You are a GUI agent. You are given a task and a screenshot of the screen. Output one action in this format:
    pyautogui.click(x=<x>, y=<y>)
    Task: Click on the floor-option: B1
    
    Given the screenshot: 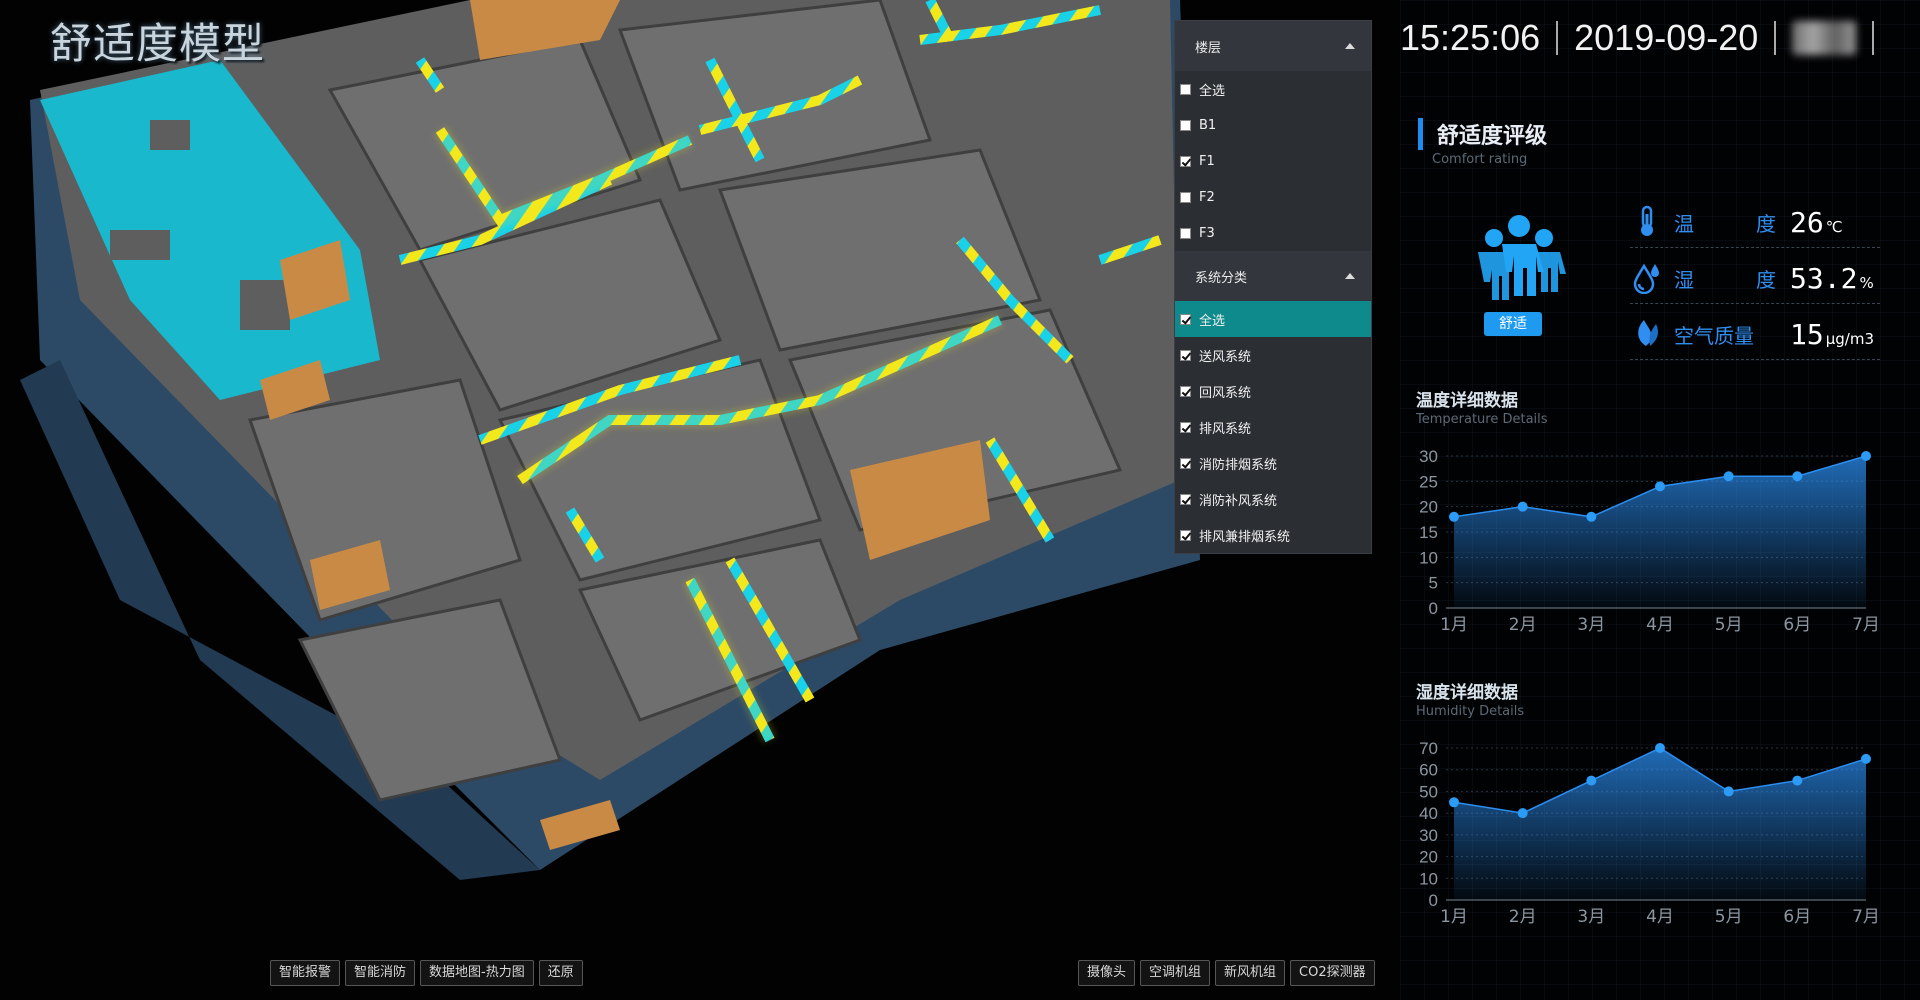 What is the action you would take?
    pyautogui.click(x=1273, y=125)
    